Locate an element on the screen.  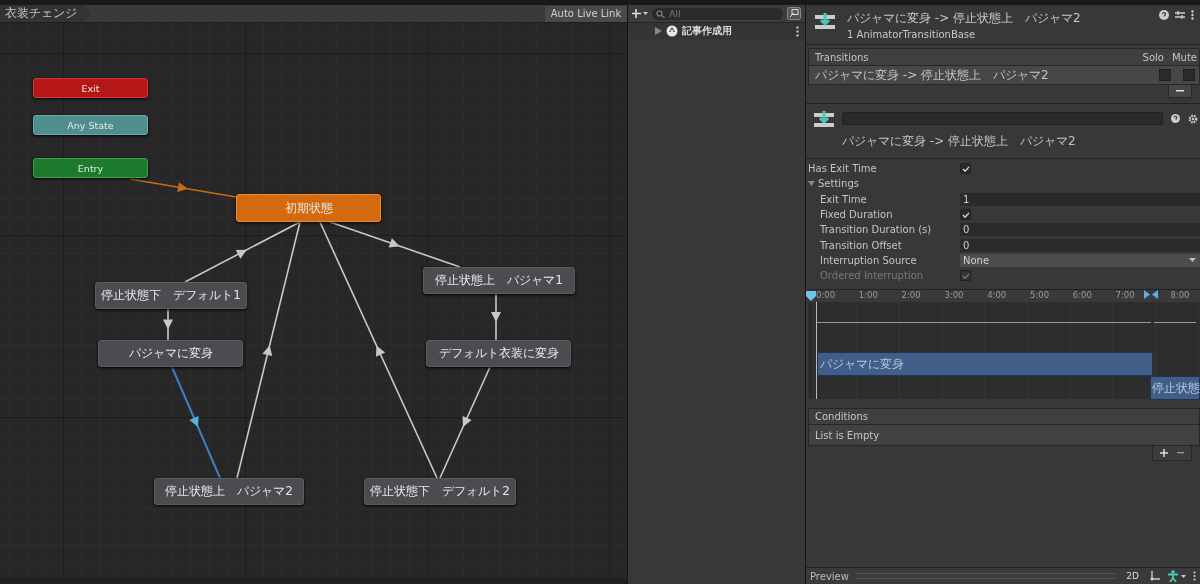
property-label: Has Exit Time is located at coordinates (843, 169).